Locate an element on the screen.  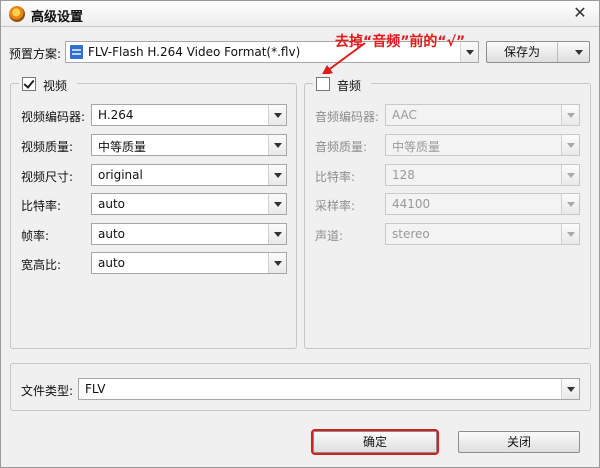
preset-value: FLV-Flash H.264 Video Format(*.flv) is located at coordinates (194, 52).